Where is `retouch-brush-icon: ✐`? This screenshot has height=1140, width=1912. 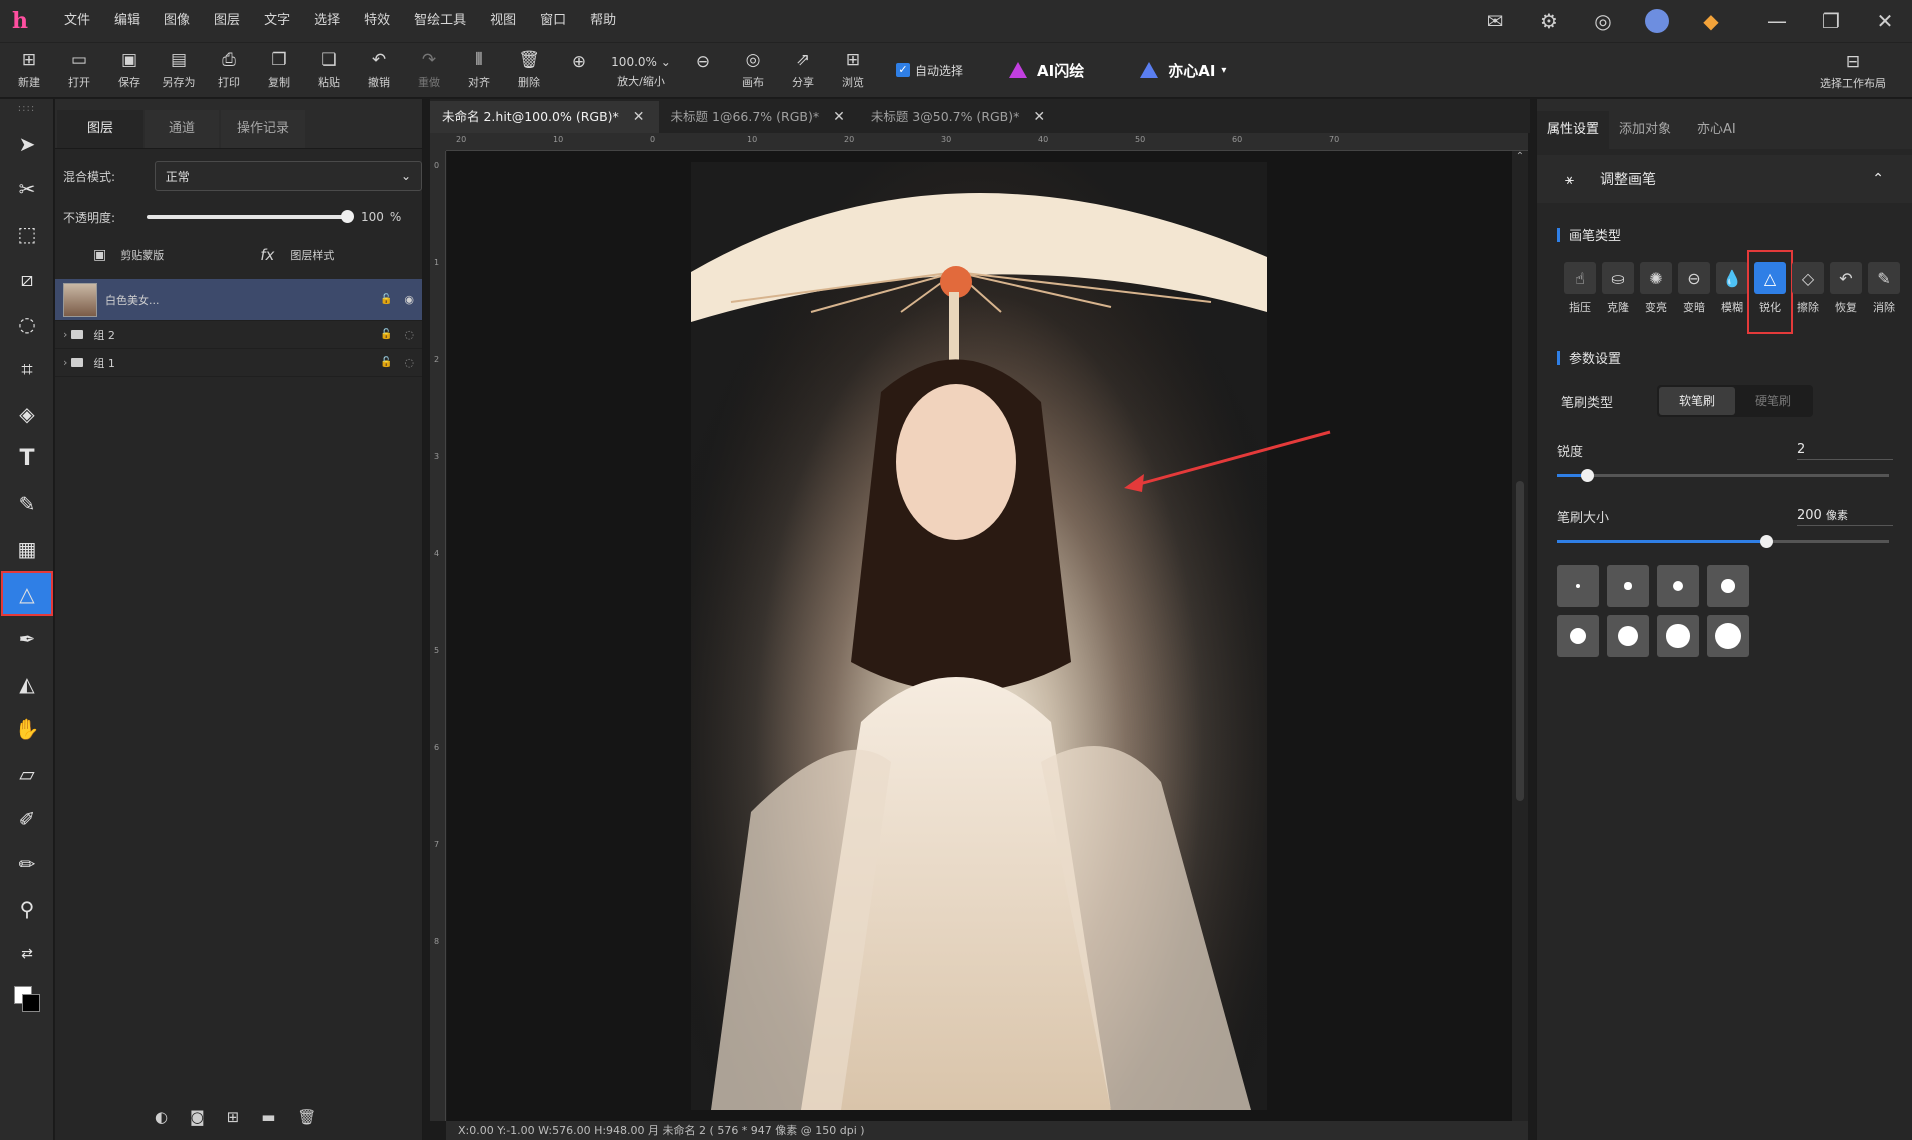
retouch-brush-icon: ✐ is located at coordinates (27, 818).